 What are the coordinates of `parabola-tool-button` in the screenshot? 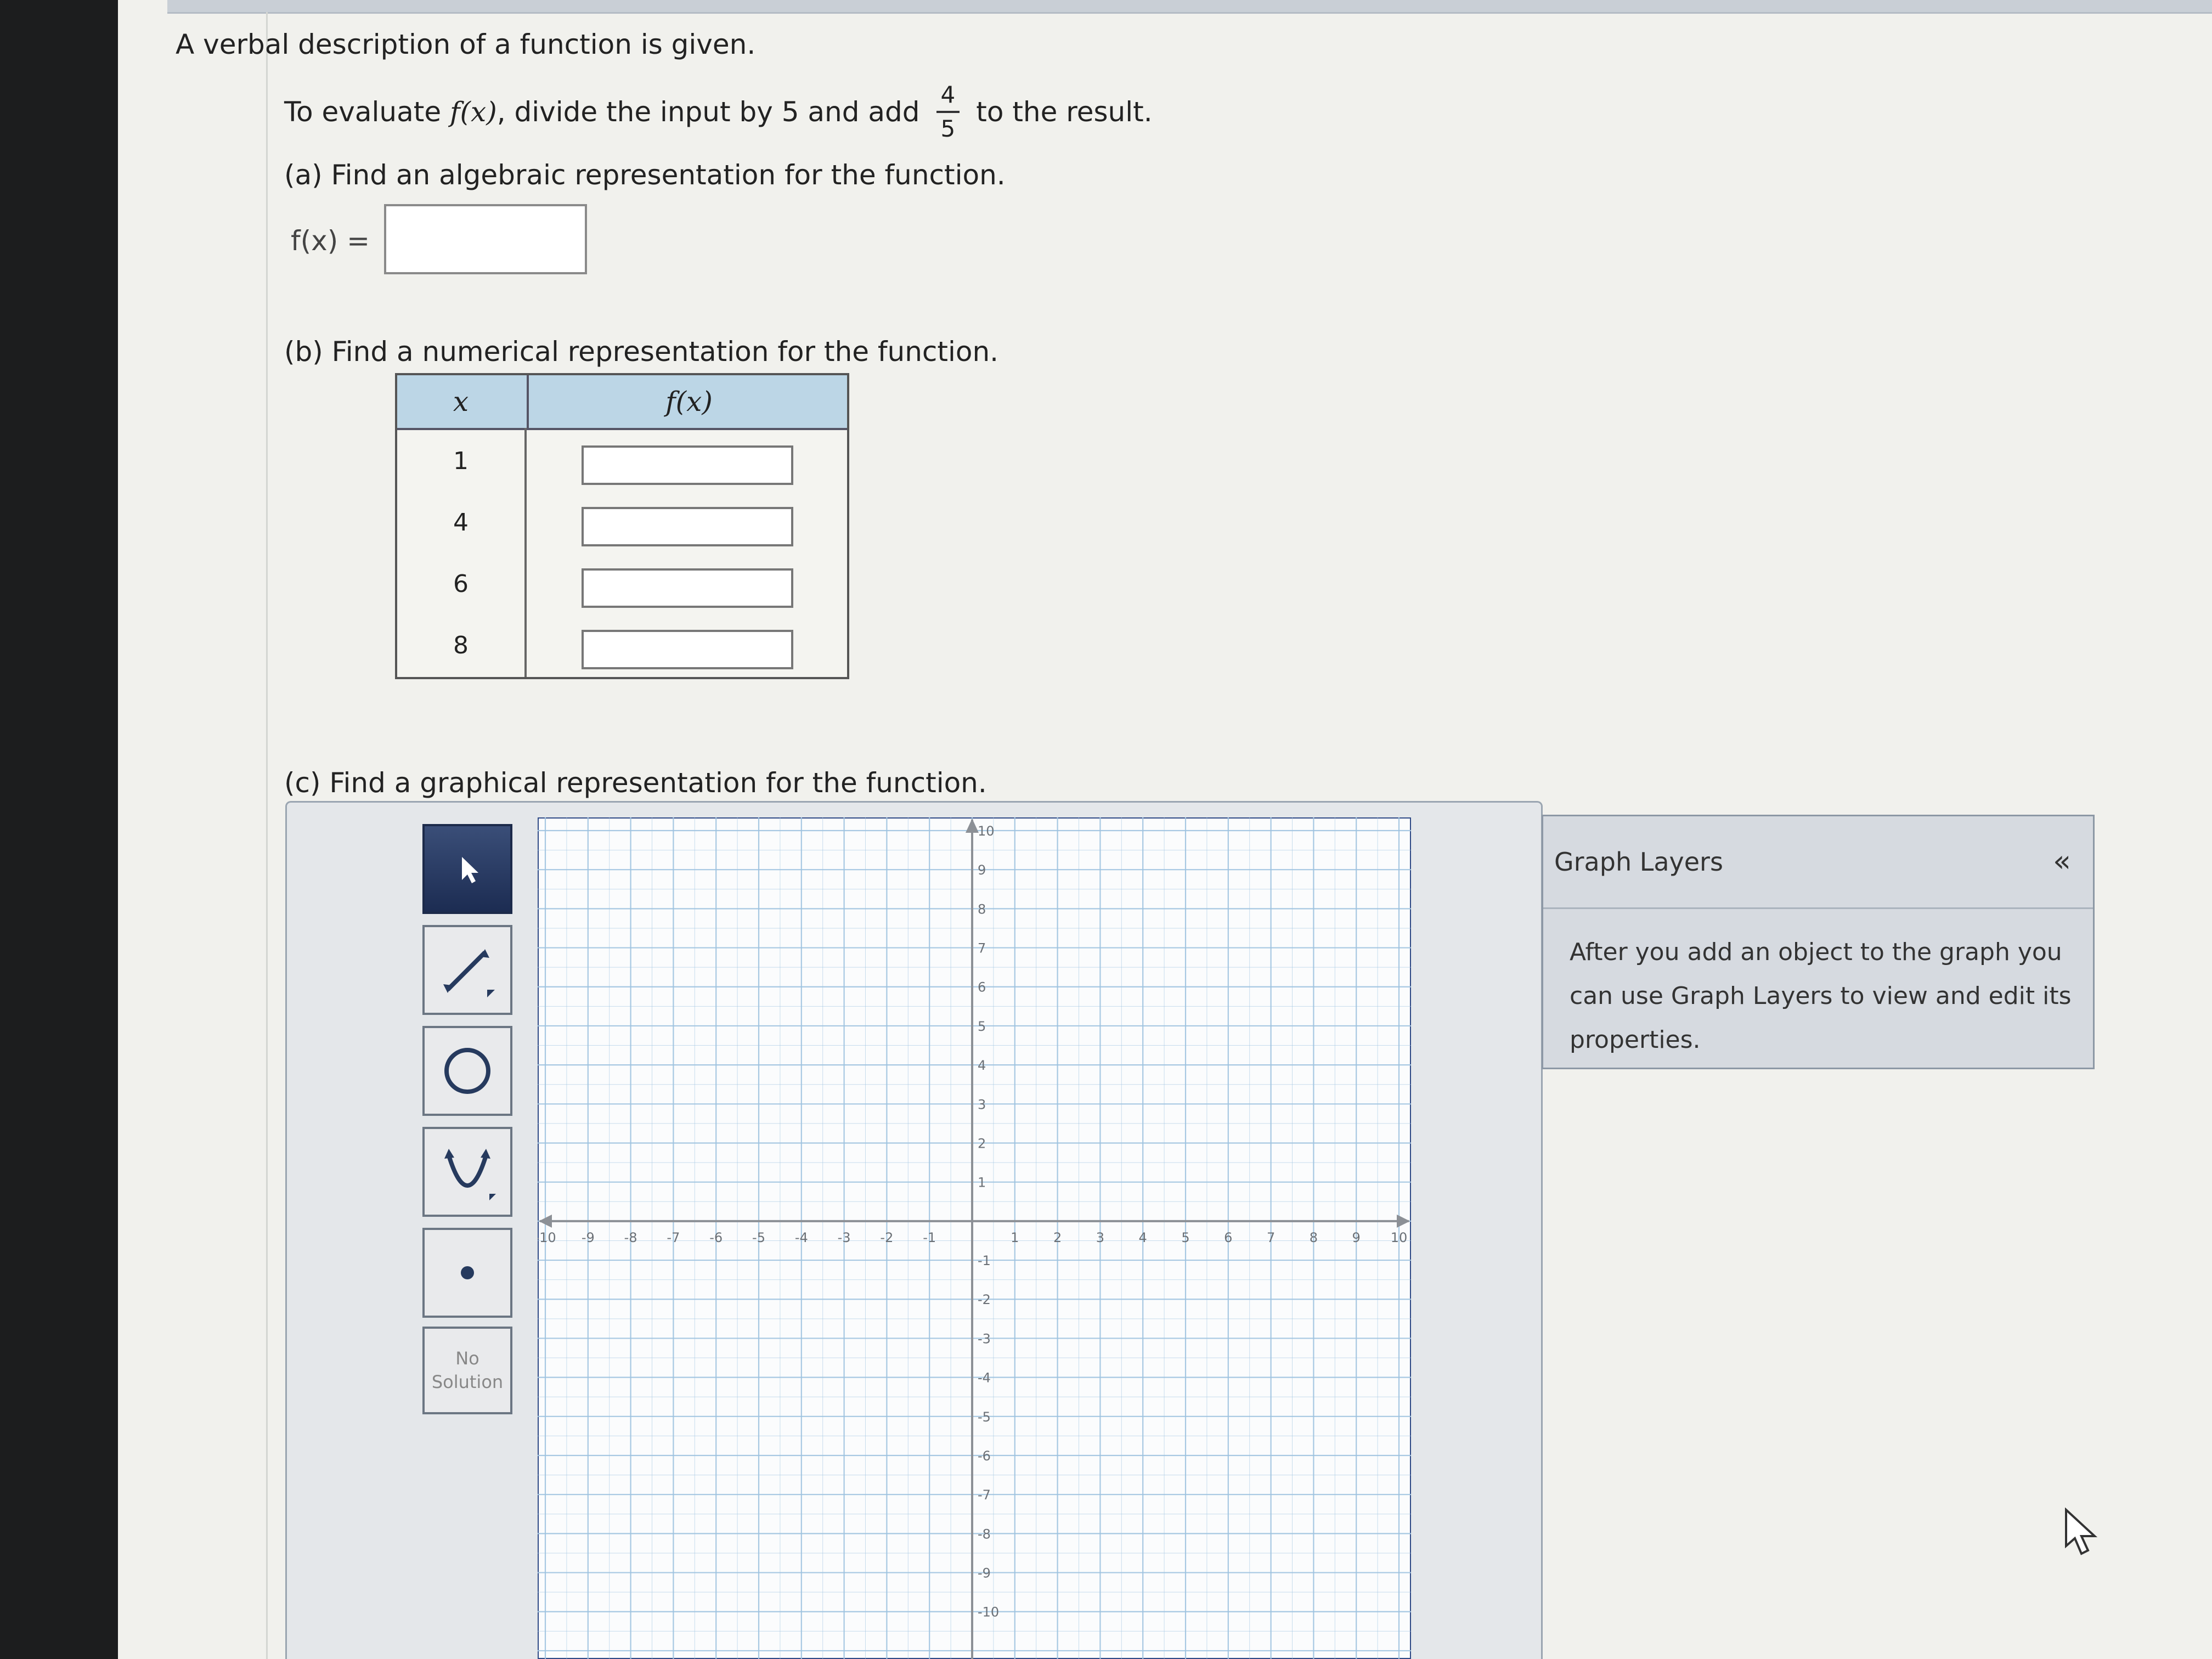 It's located at (467, 1172).